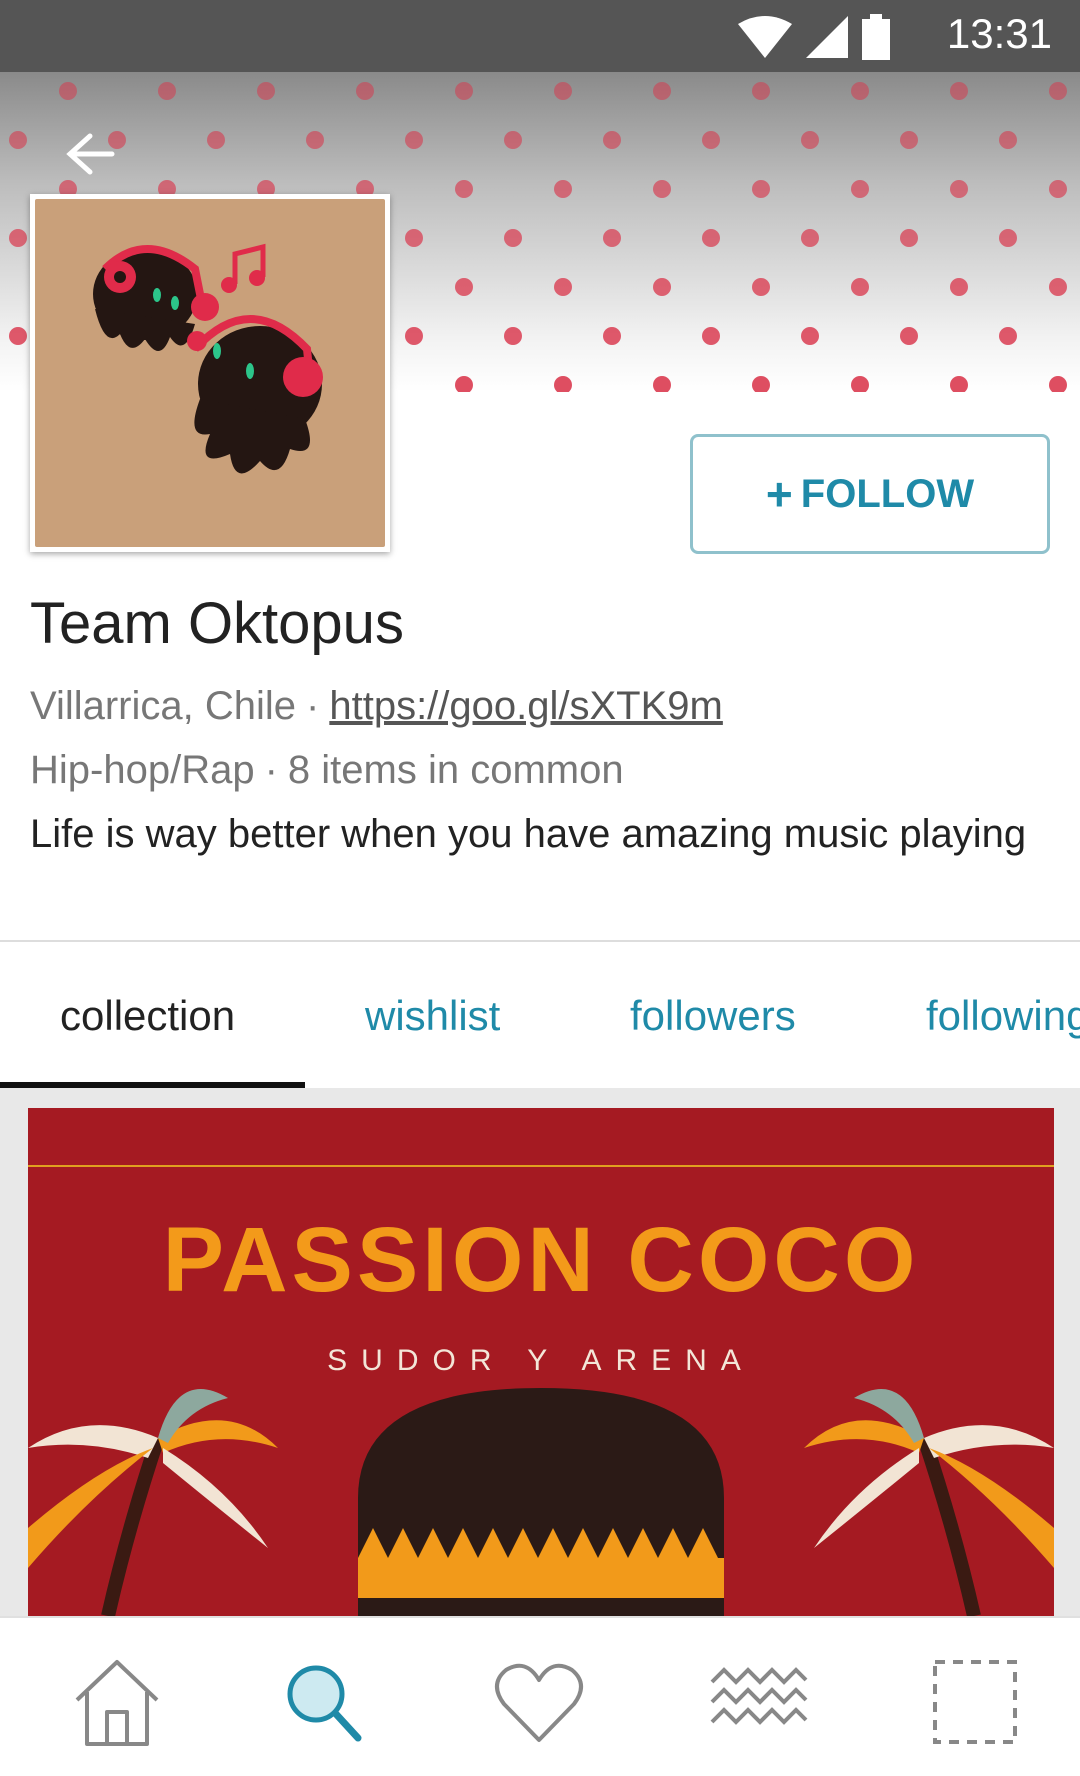 The height and width of the screenshot is (1776, 1080). I want to click on status-bar: 13:31, so click(540, 36).